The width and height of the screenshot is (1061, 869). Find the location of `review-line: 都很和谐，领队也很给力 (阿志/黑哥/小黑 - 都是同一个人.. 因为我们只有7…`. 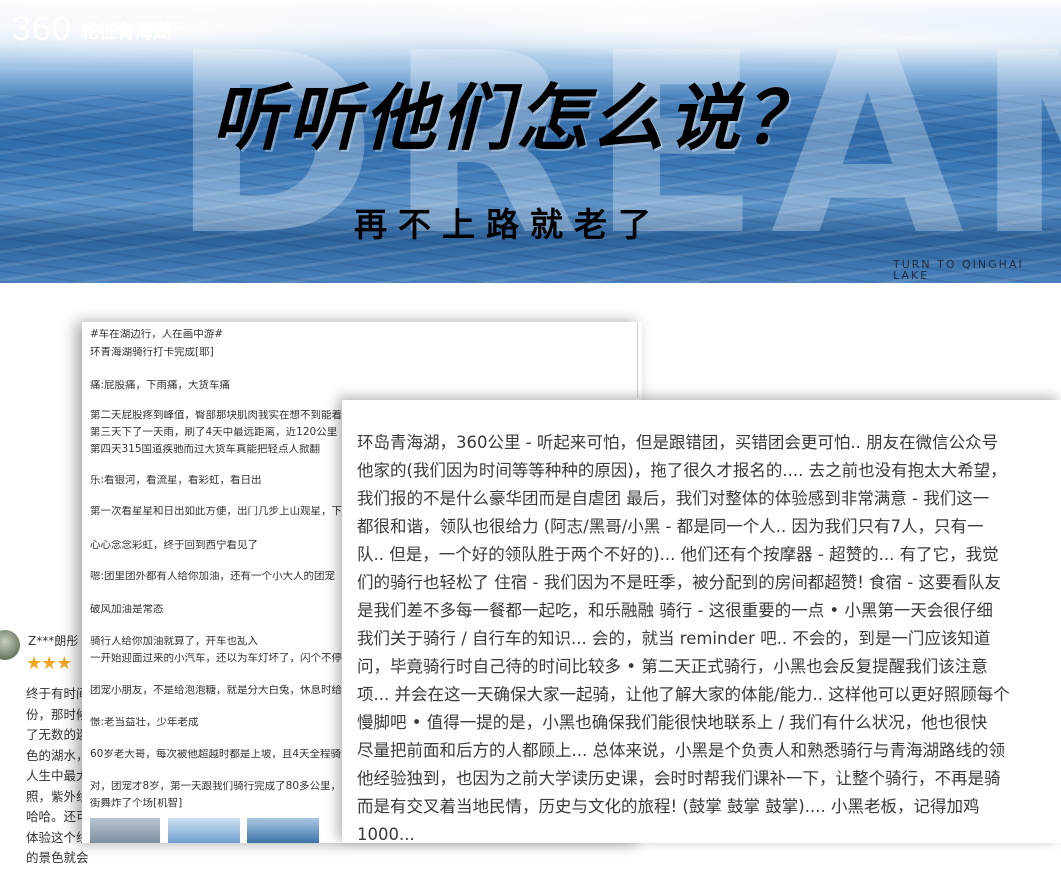

review-line: 都很和谐，领队也很给力 (阿志/黑哥/小黑 - 都是同一个人.. 因为我们只有7… is located at coordinates (670, 526).